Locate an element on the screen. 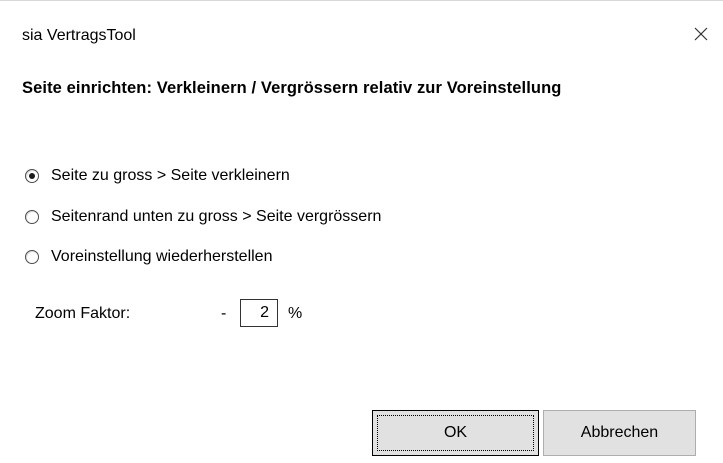 The height and width of the screenshot is (463, 723). ok-button-label: OK is located at coordinates (455, 432).